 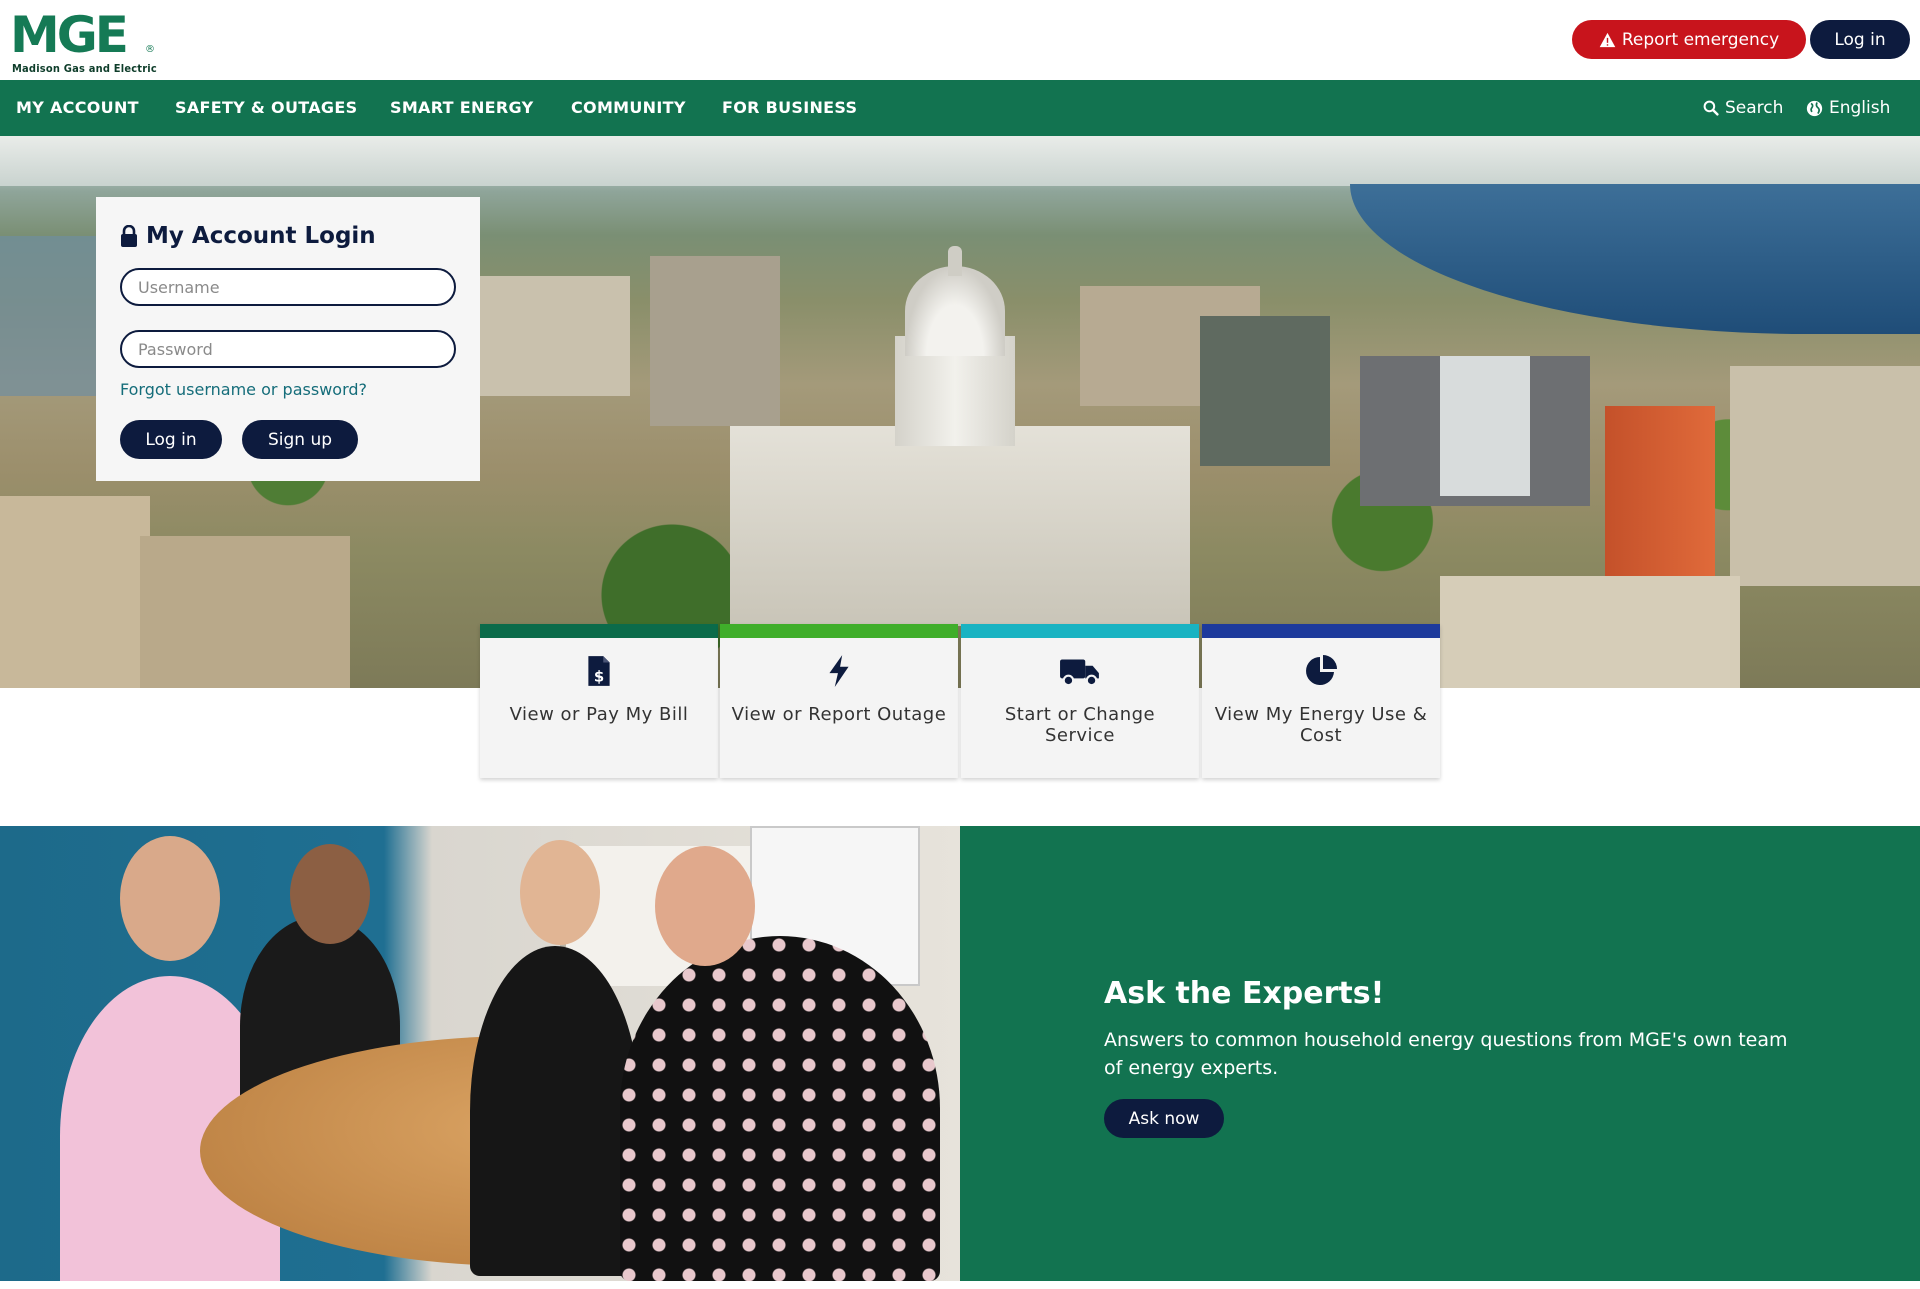 I want to click on forgot-credentials-link: Forgot username or password?, so click(x=243, y=389).